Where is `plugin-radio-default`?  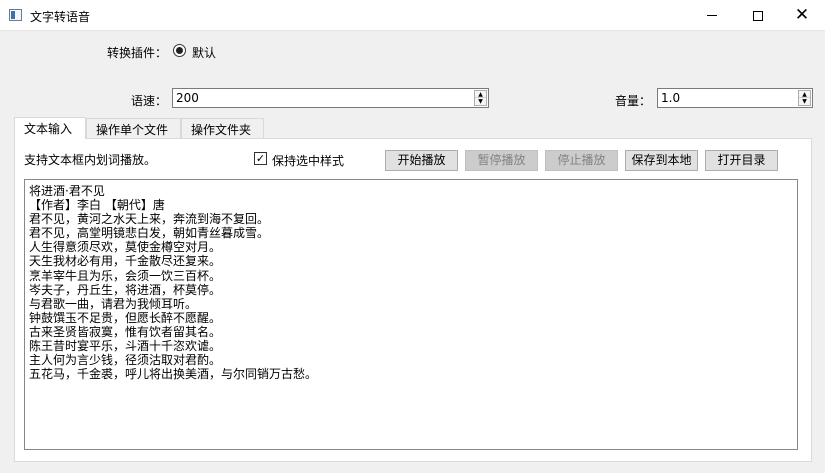 plugin-radio-default is located at coordinates (179, 50).